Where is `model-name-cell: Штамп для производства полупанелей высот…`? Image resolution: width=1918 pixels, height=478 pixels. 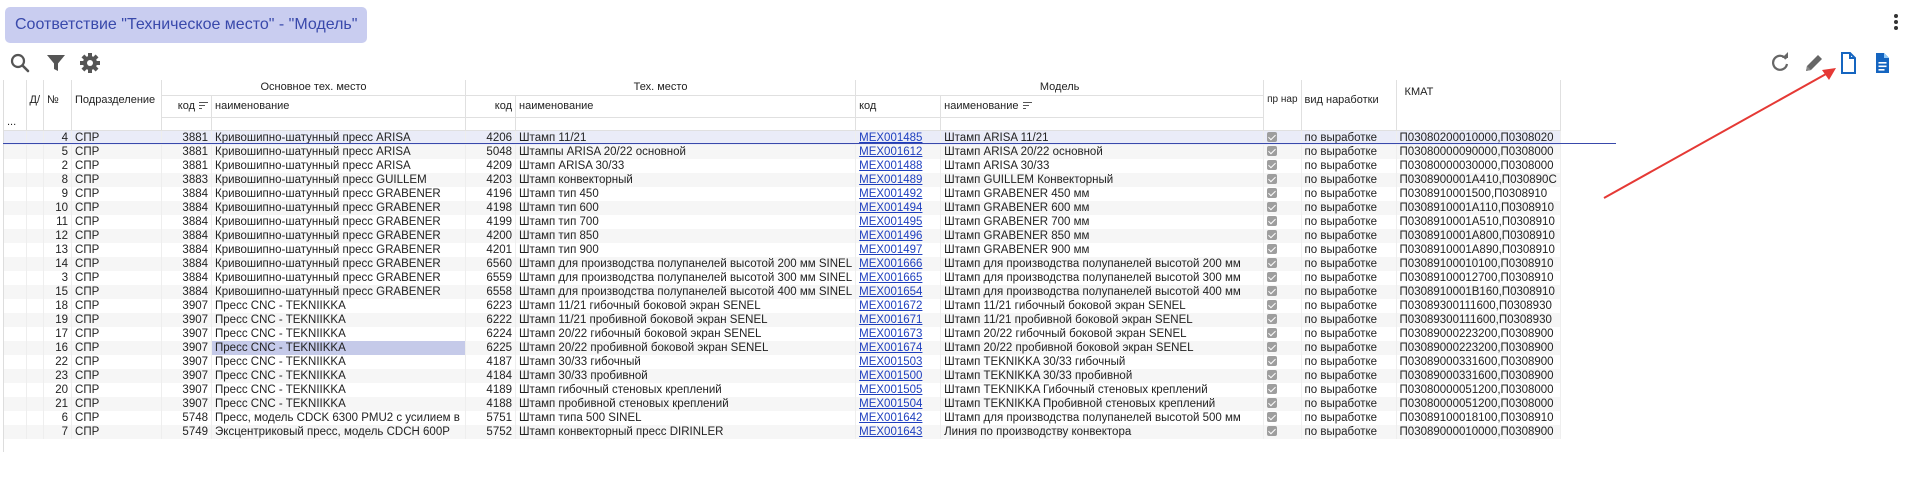 model-name-cell: Штамп для производства полупанелей высот… is located at coordinates (1102, 291).